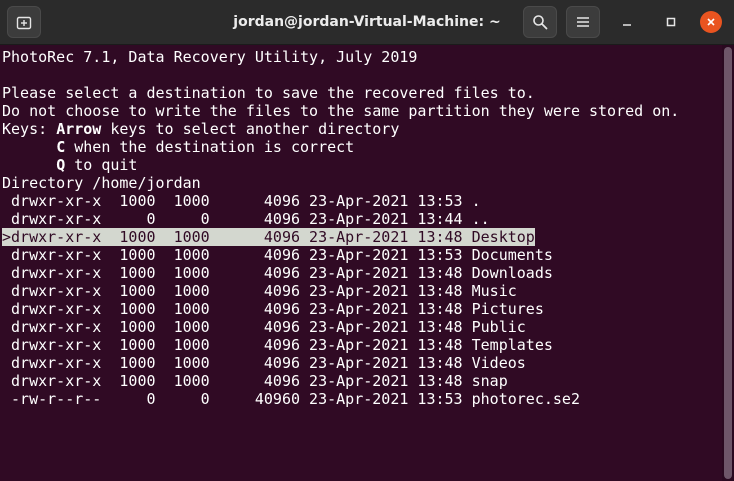 This screenshot has width=734, height=481. I want to click on terminal-scrollbar, so click(728, 263).